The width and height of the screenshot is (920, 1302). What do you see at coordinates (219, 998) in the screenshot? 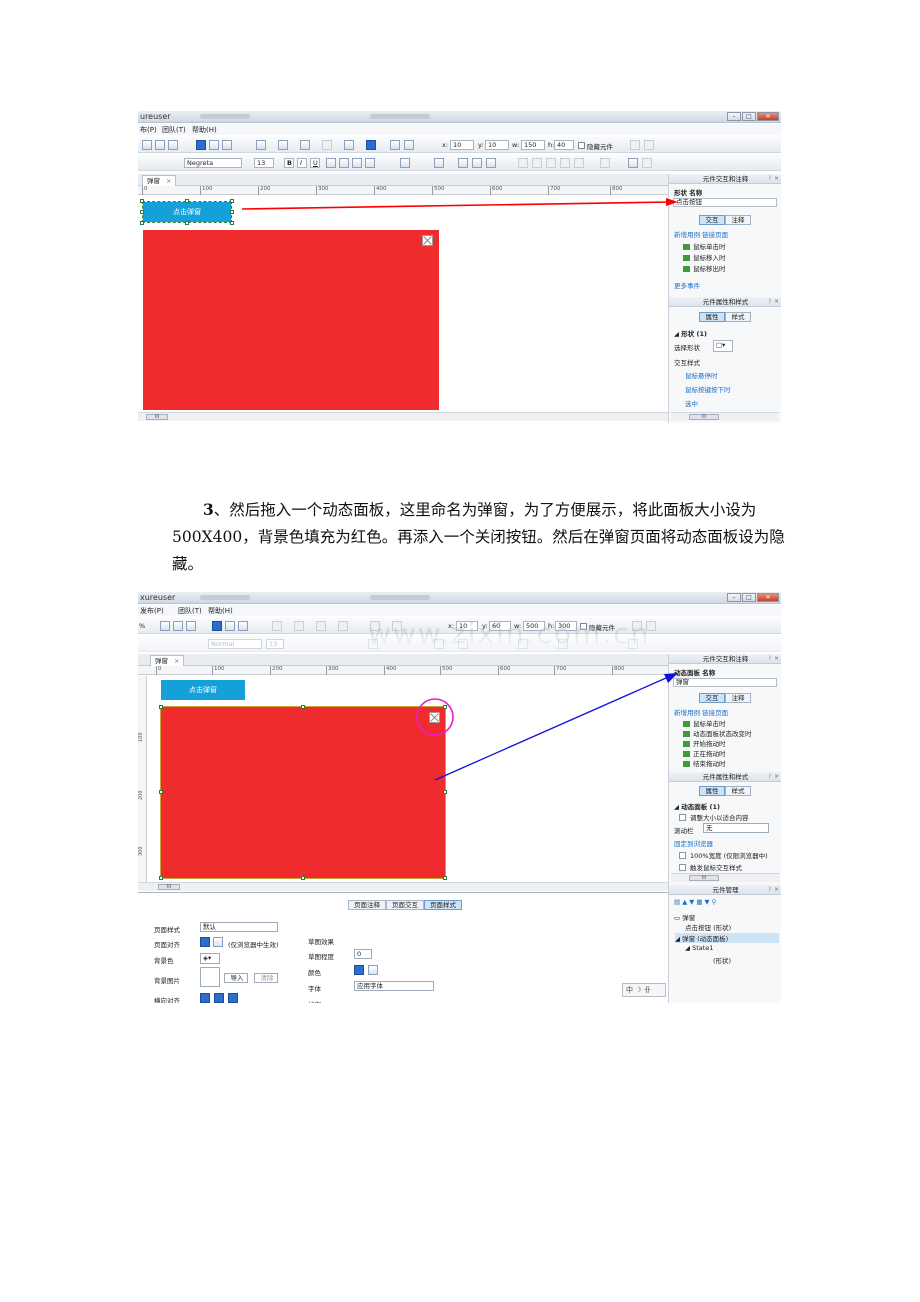
I see `h-align-center-icon` at bounding box center [219, 998].